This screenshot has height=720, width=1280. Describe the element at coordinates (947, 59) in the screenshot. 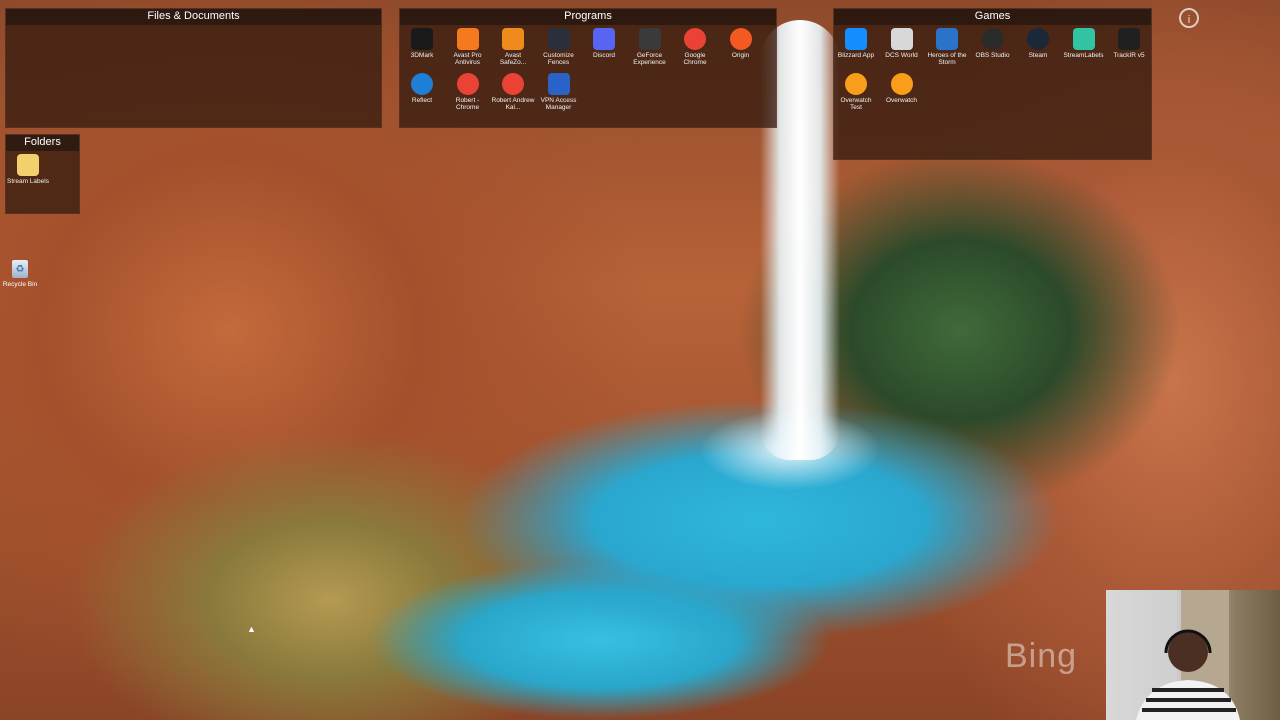

I see `shortcut-label: Heroes of the Storm` at that location.